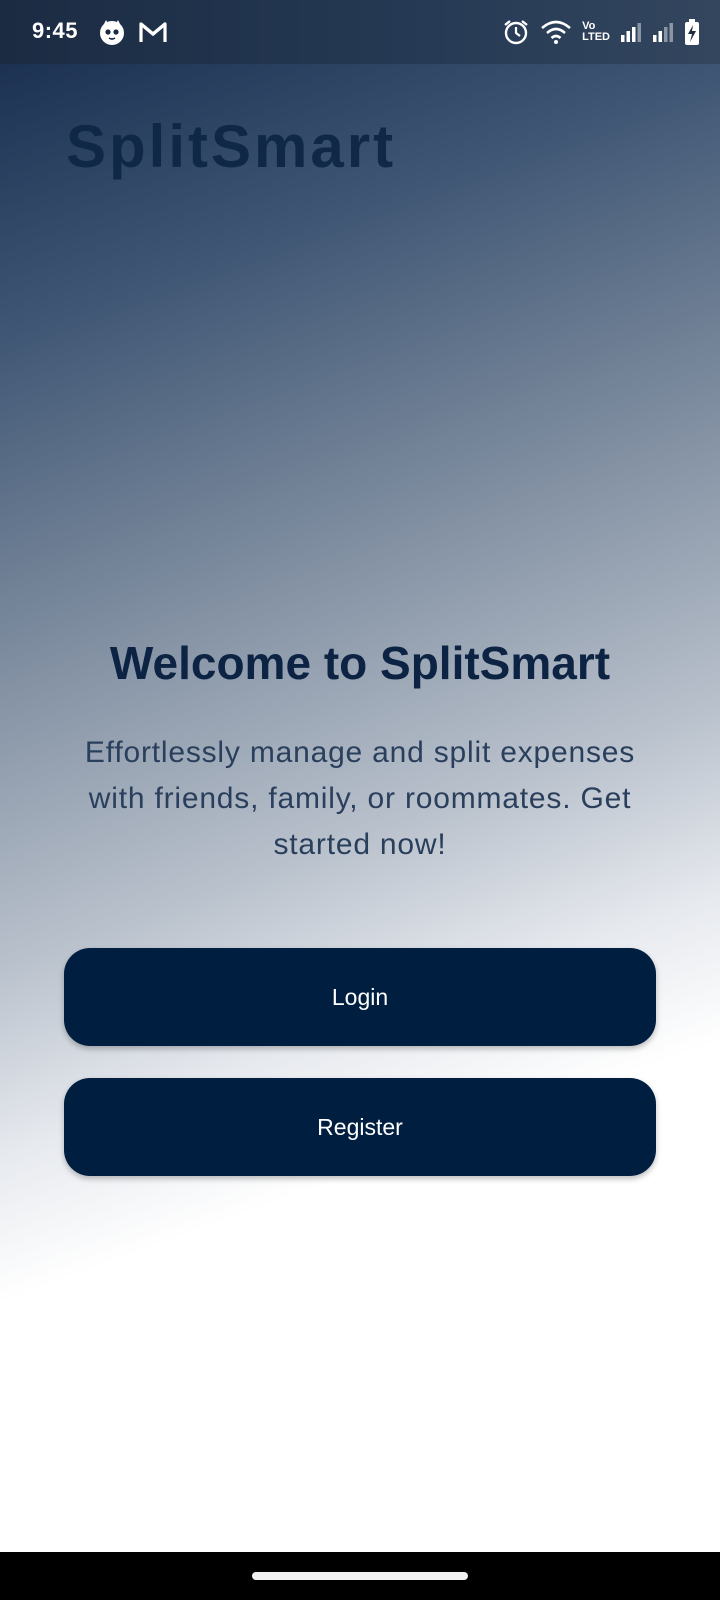 This screenshot has height=1600, width=720. Describe the element at coordinates (631, 32) in the screenshot. I see `signal-sim1-icon` at that location.